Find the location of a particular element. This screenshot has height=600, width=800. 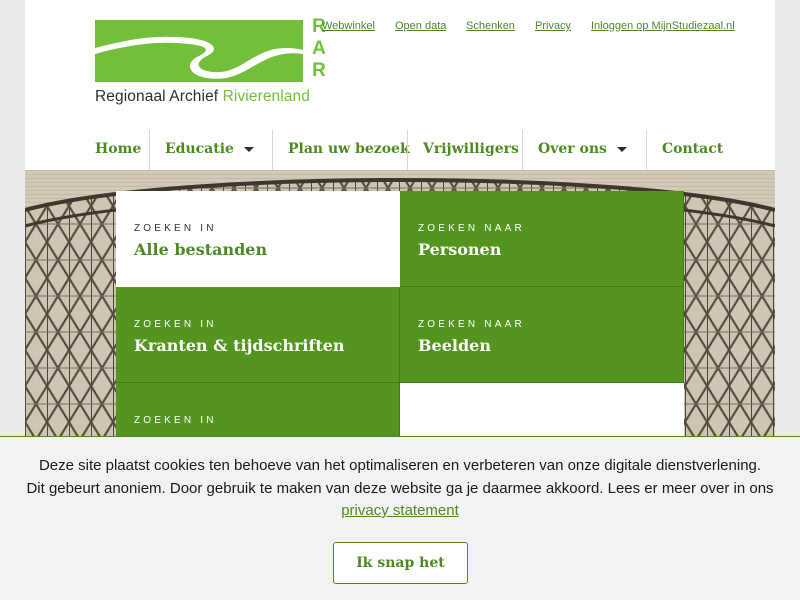

tile-title: Beelden is located at coordinates (454, 345).